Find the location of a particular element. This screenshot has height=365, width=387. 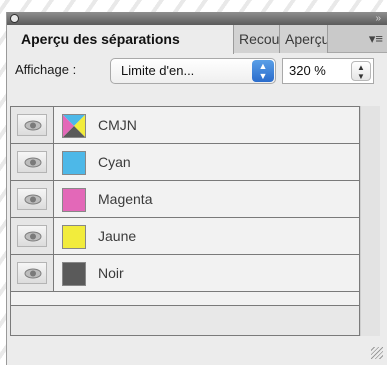

separation-label: Magenta is located at coordinates (125, 199).